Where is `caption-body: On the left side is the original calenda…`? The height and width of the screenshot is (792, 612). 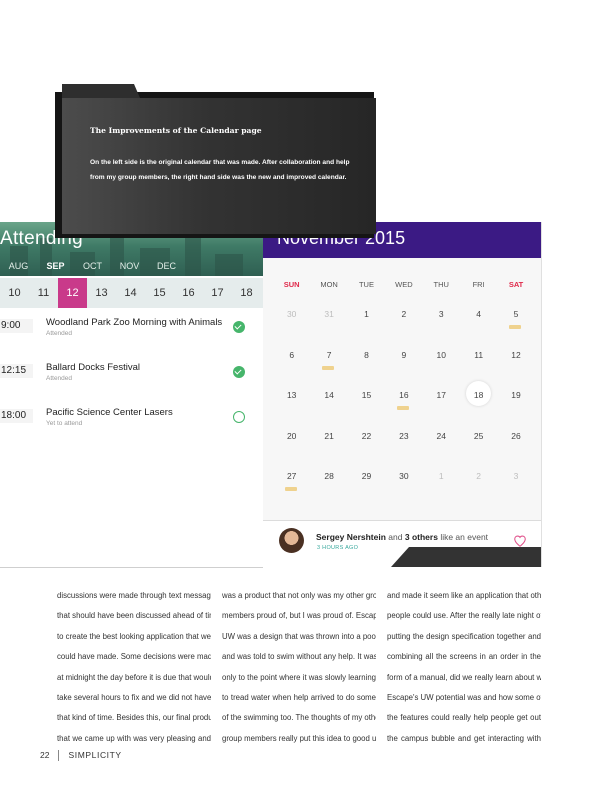 caption-body: On the left side is the original calenda… is located at coordinates (220, 170).